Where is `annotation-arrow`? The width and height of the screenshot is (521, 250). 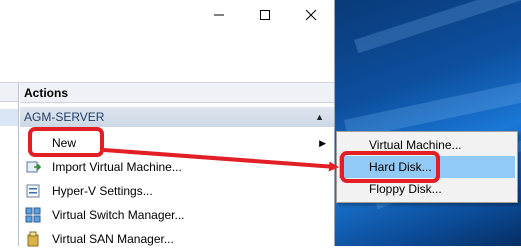 annotation-arrow is located at coordinates (221, 160).